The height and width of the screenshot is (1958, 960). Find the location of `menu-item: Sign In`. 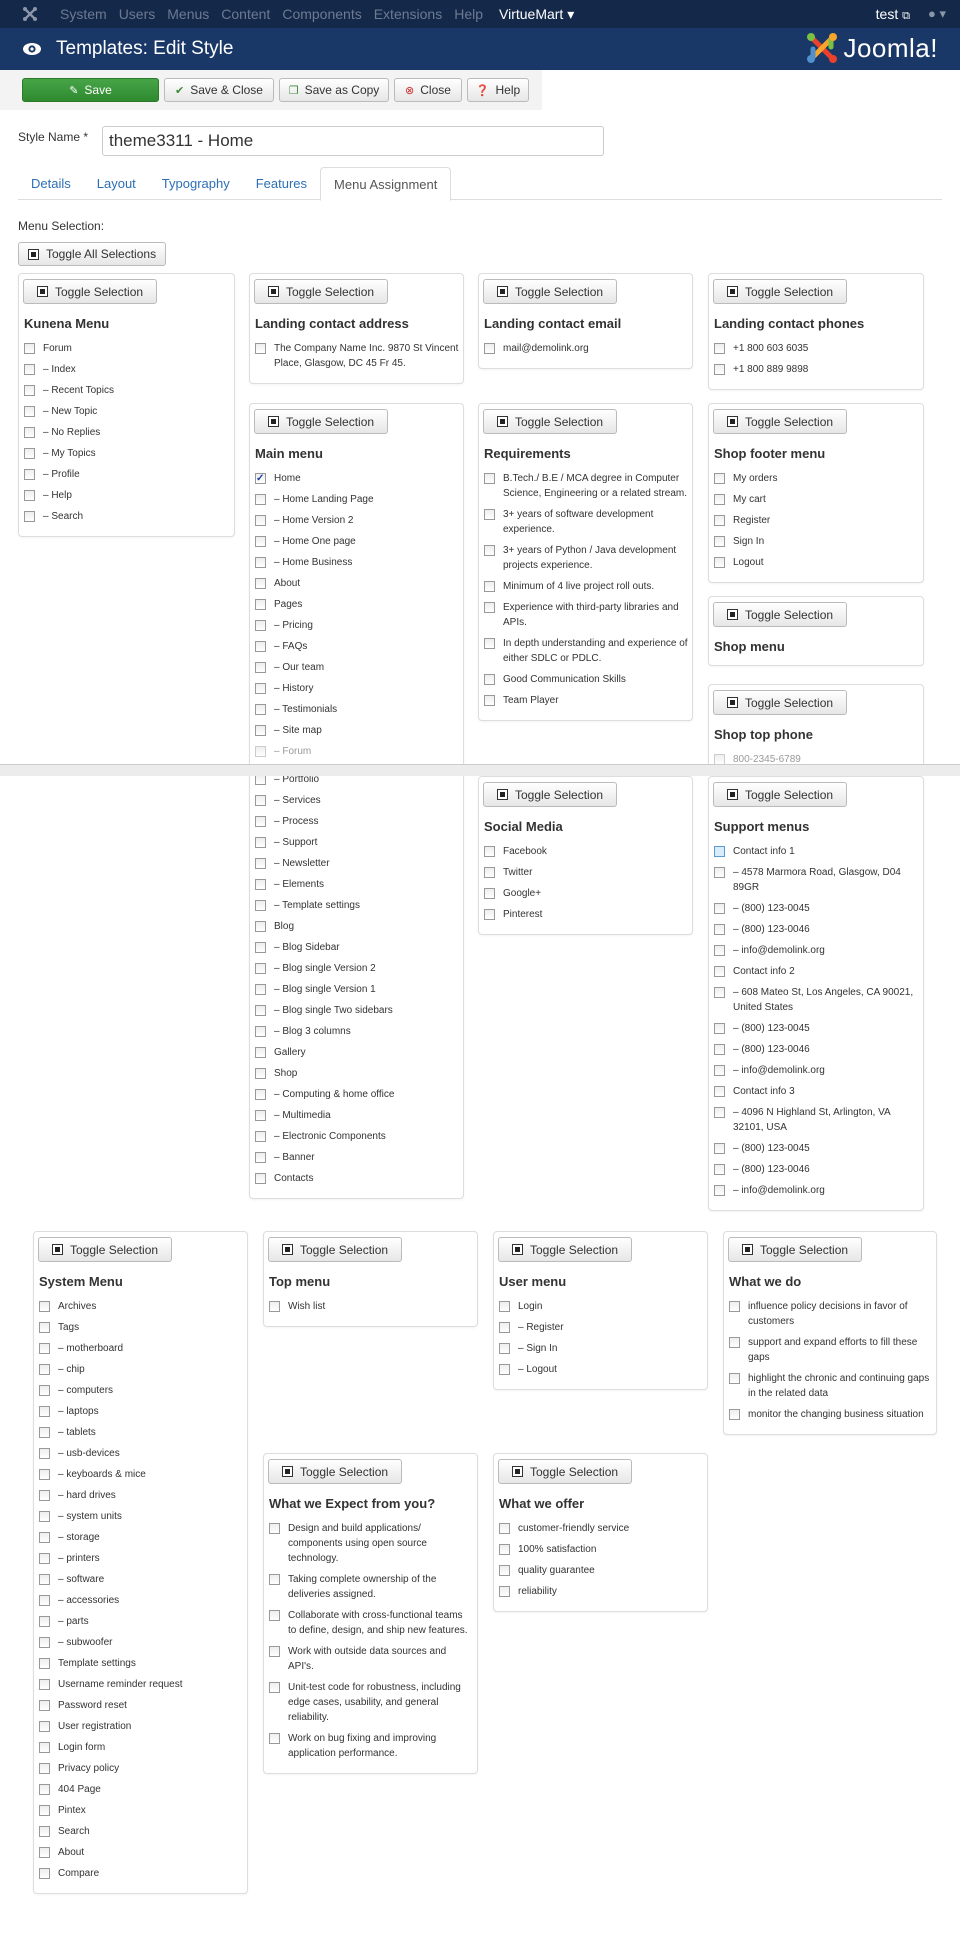

menu-item: Sign In is located at coordinates (816, 541).